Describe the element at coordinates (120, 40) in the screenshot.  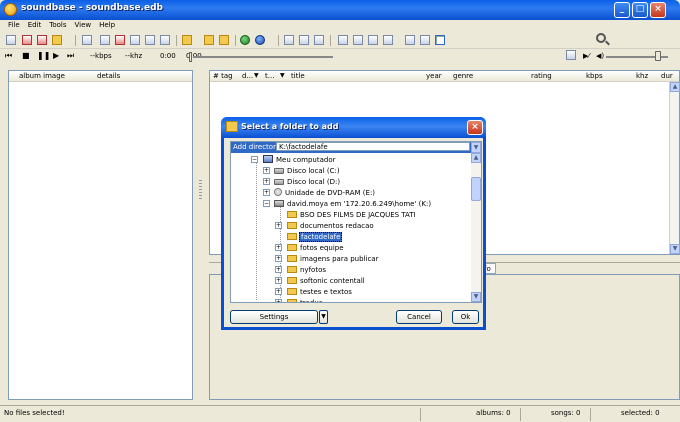
I see `view-2-icon` at that location.